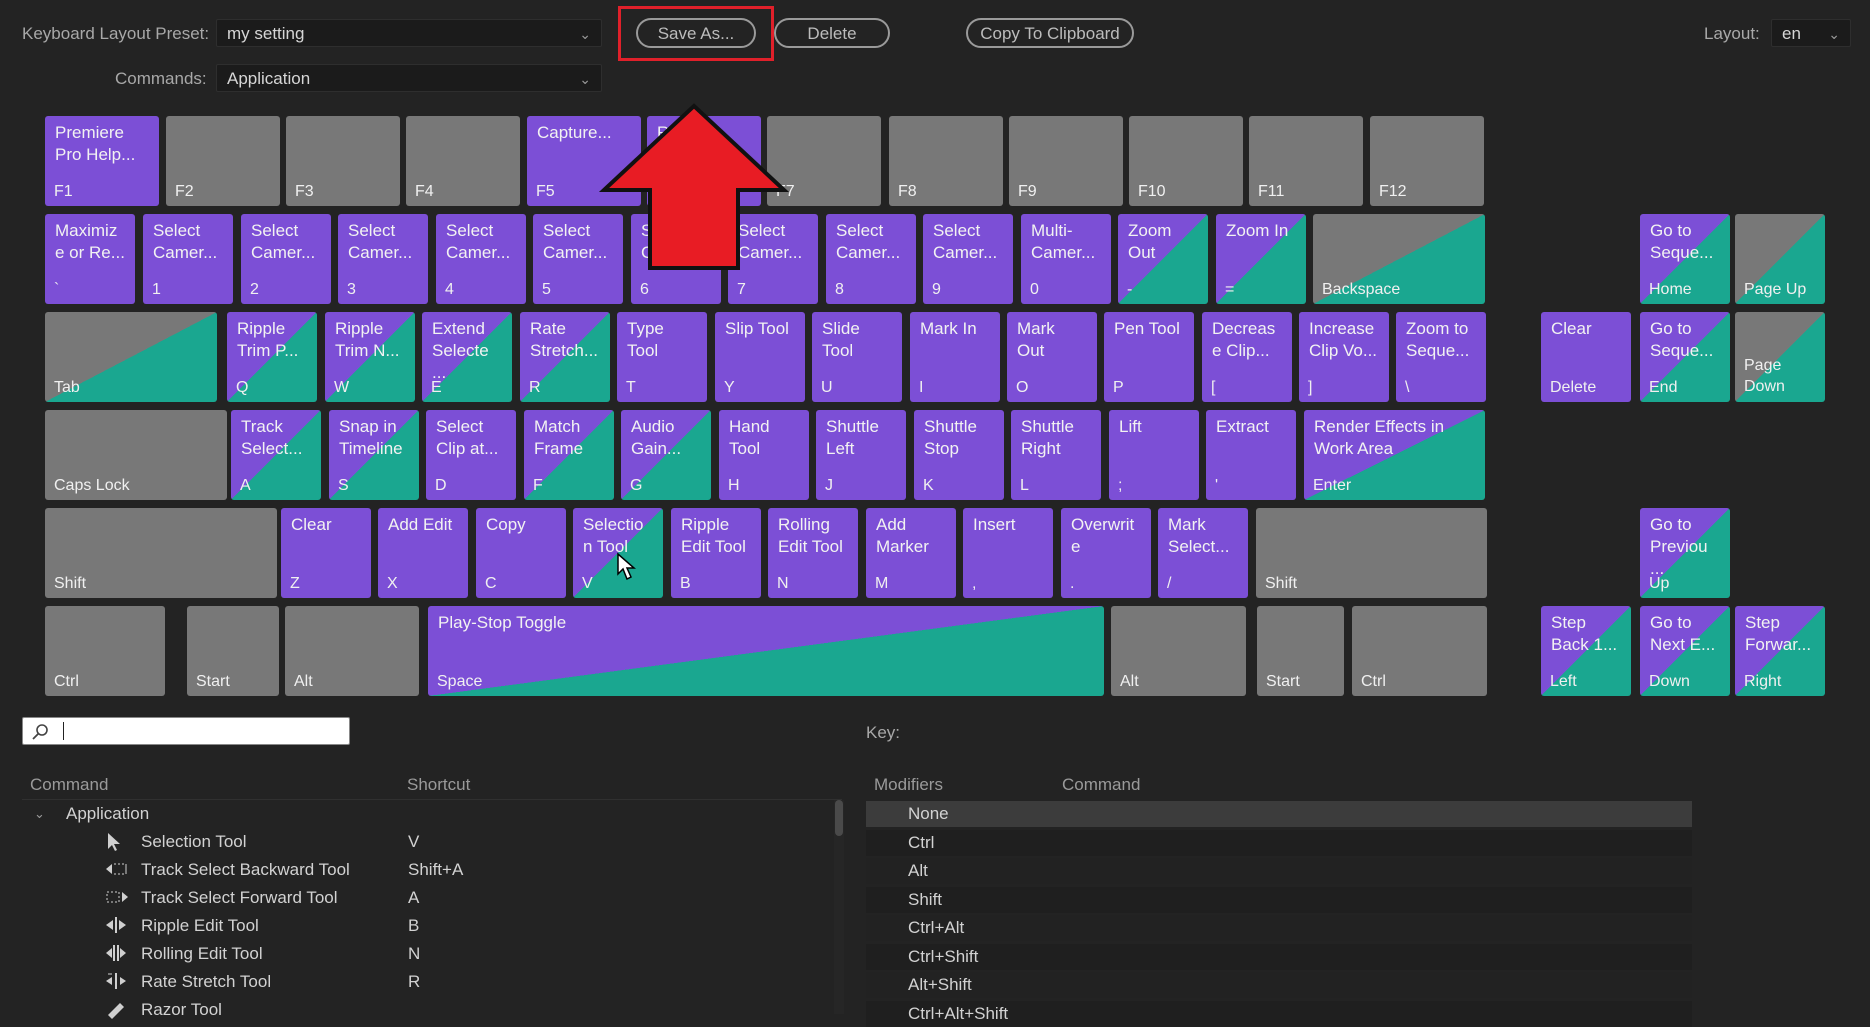 This screenshot has height=1027, width=1870. I want to click on key-home: Go to Seque... Home, so click(1685, 259).